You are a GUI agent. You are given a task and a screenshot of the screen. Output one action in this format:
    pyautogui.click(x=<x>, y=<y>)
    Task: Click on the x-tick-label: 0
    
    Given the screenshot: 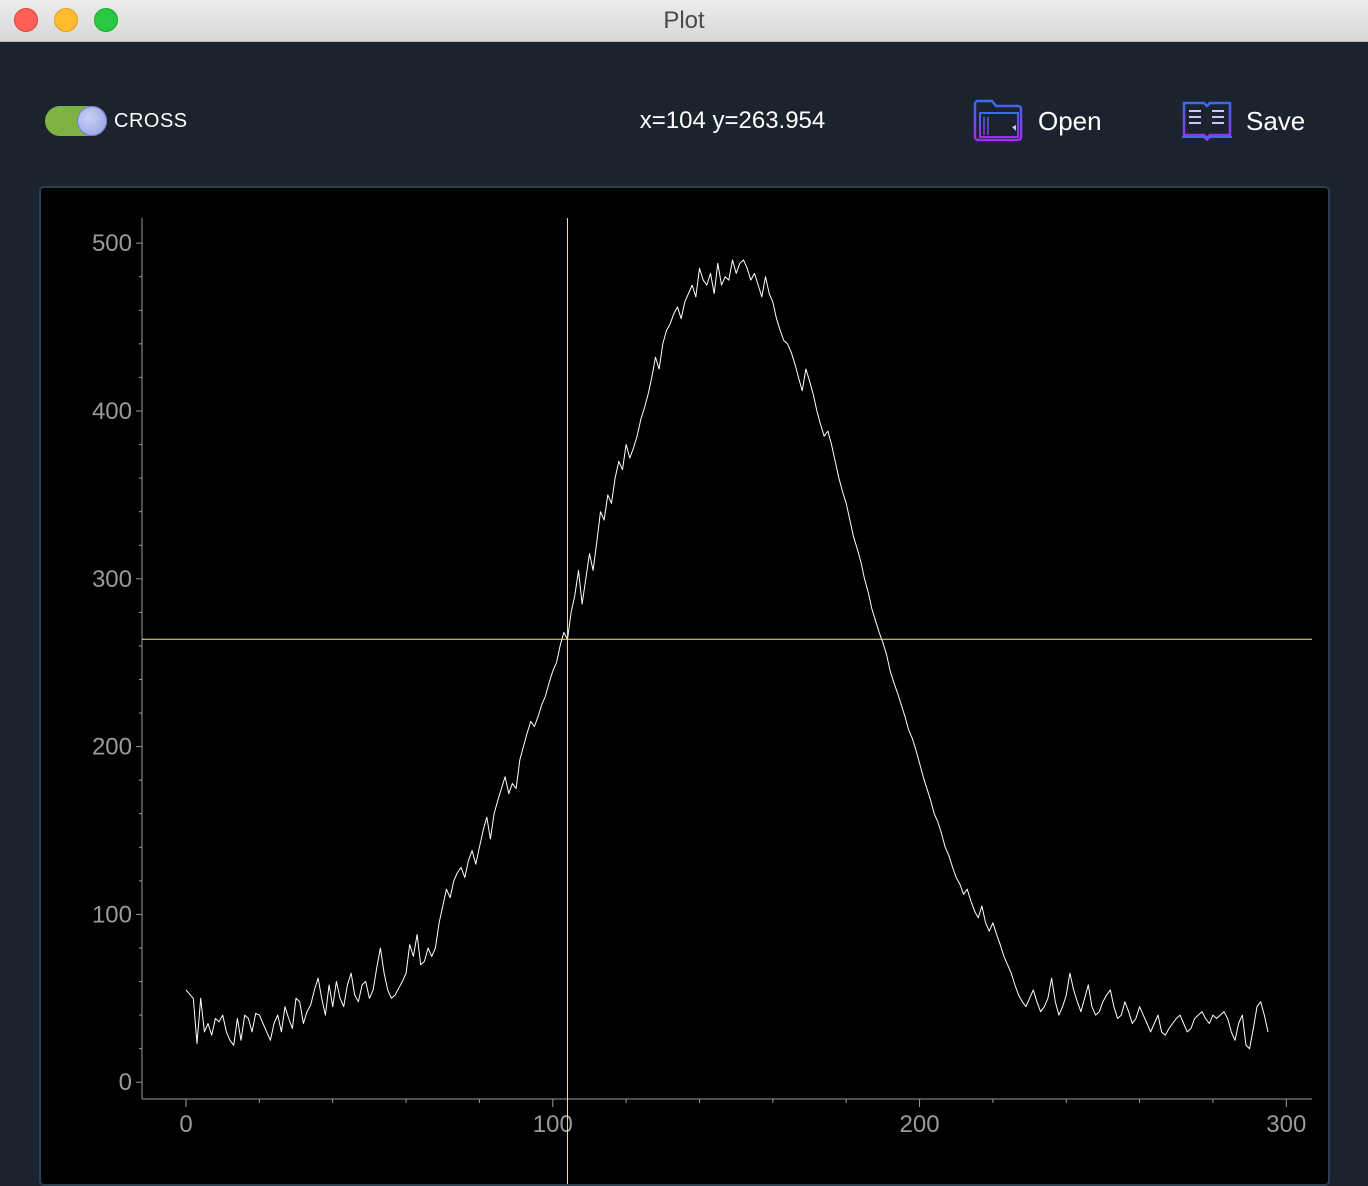 What is the action you would take?
    pyautogui.click(x=185, y=1124)
    